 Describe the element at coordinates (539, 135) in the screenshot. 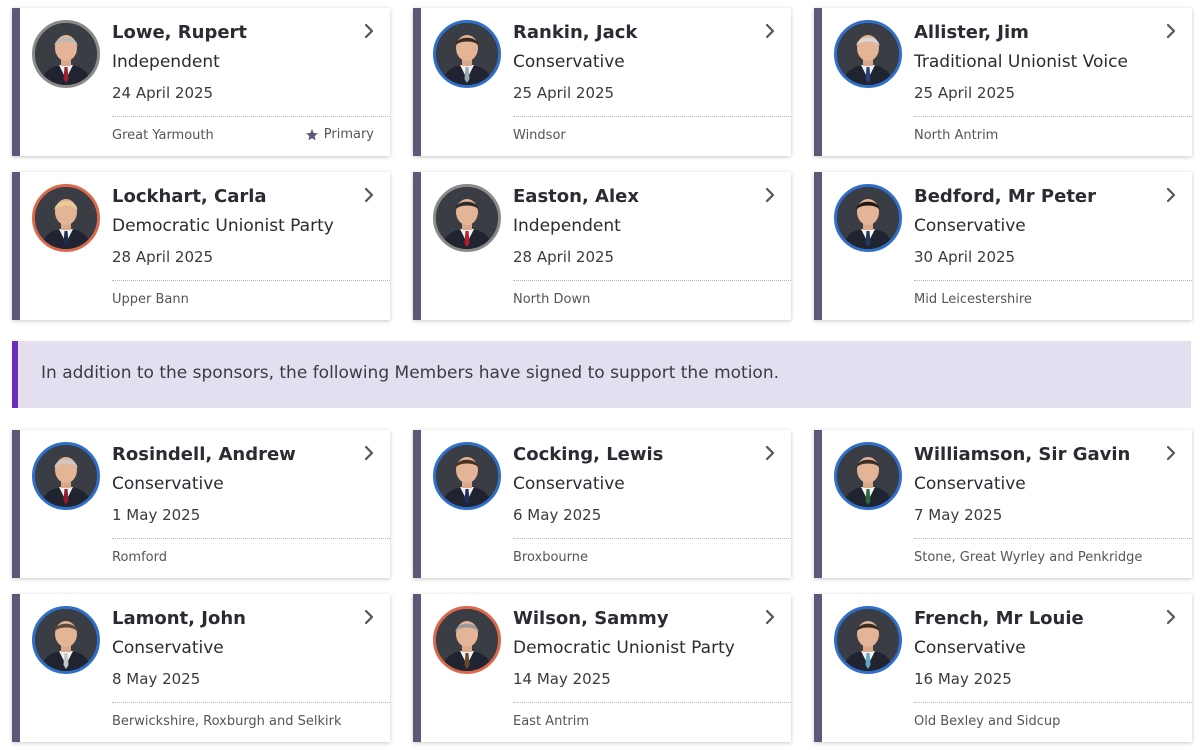

I see `member-constituency: Windsor` at that location.